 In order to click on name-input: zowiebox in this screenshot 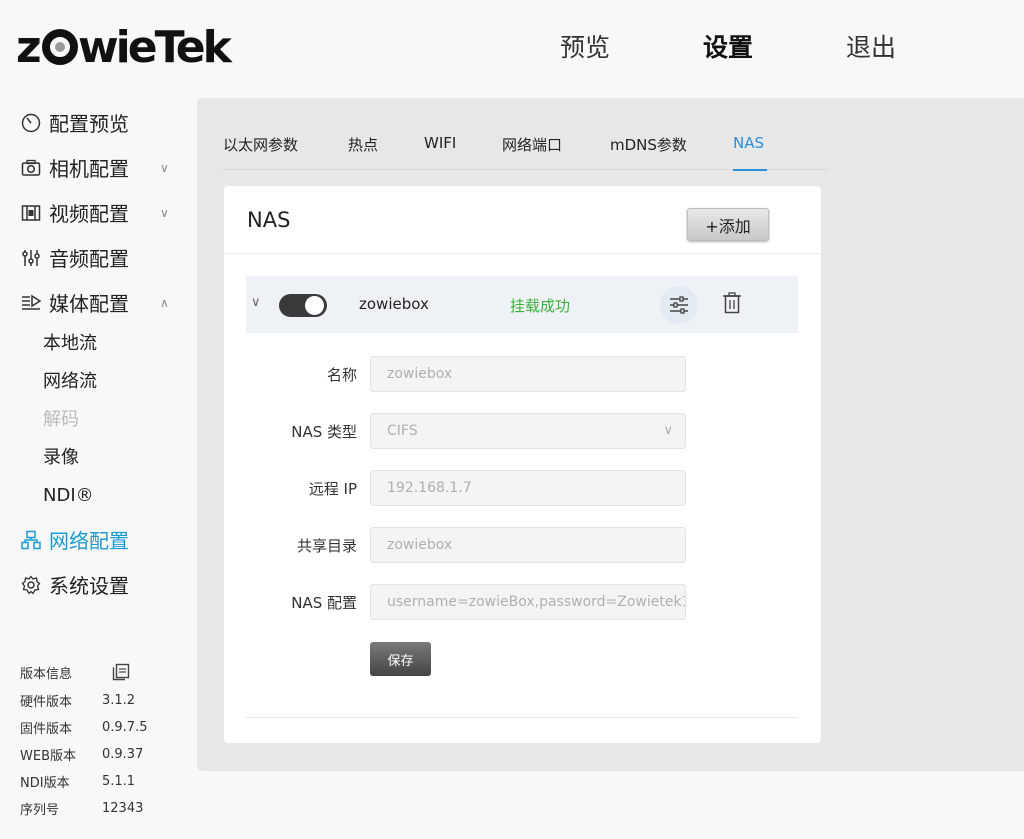, I will do `click(528, 374)`.